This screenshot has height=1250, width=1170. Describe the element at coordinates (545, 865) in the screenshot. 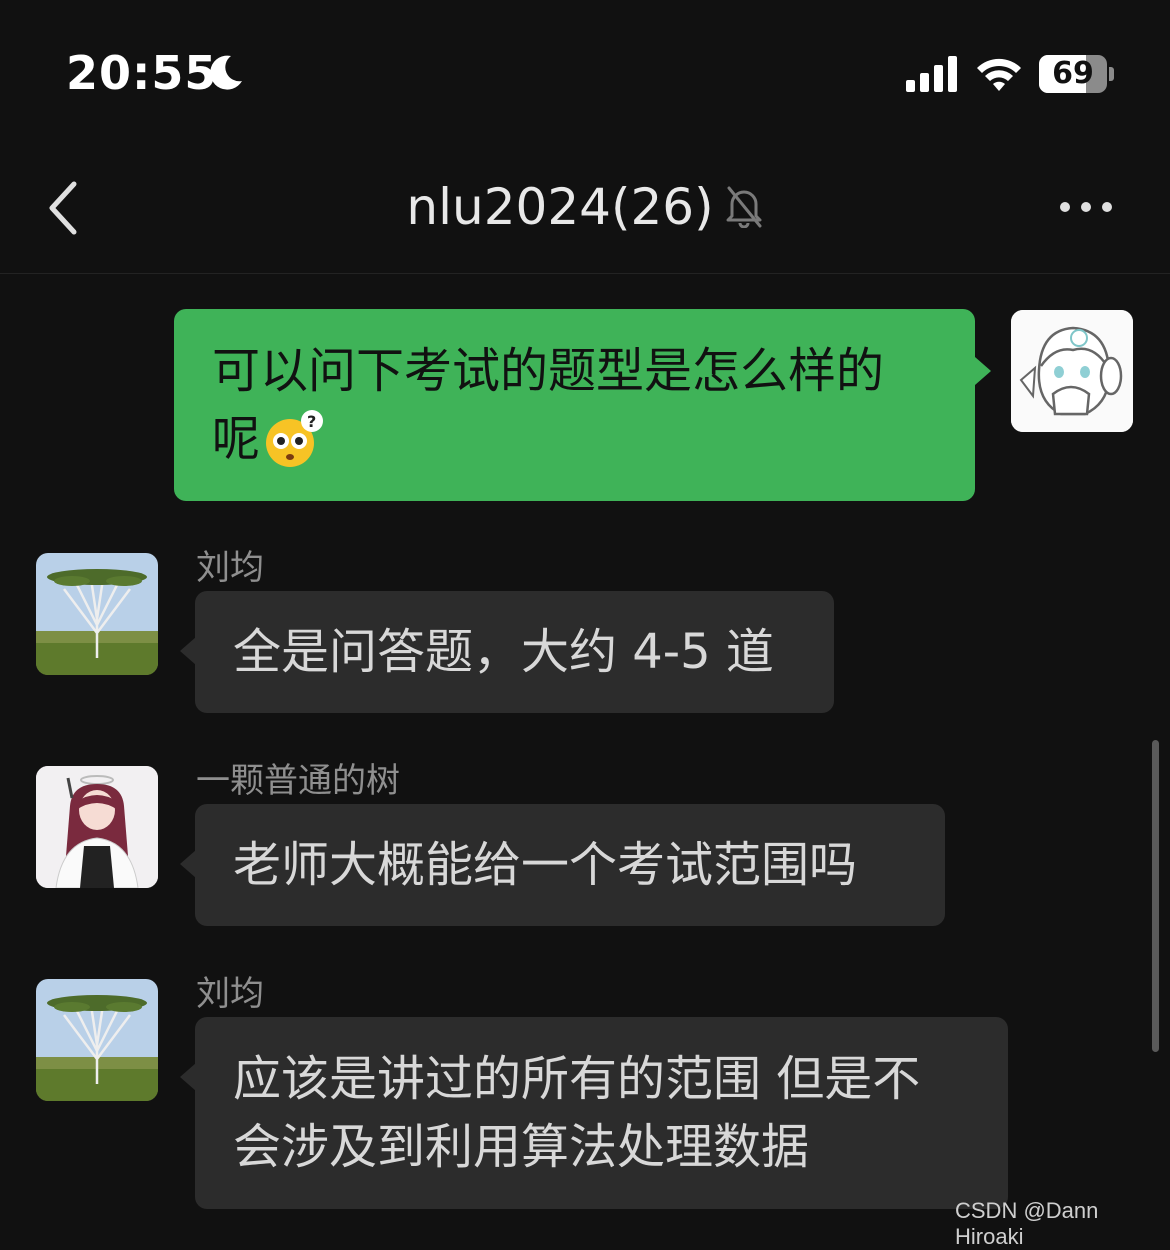

I see `message-text: 老师大概能给一个考试范围吗` at that location.